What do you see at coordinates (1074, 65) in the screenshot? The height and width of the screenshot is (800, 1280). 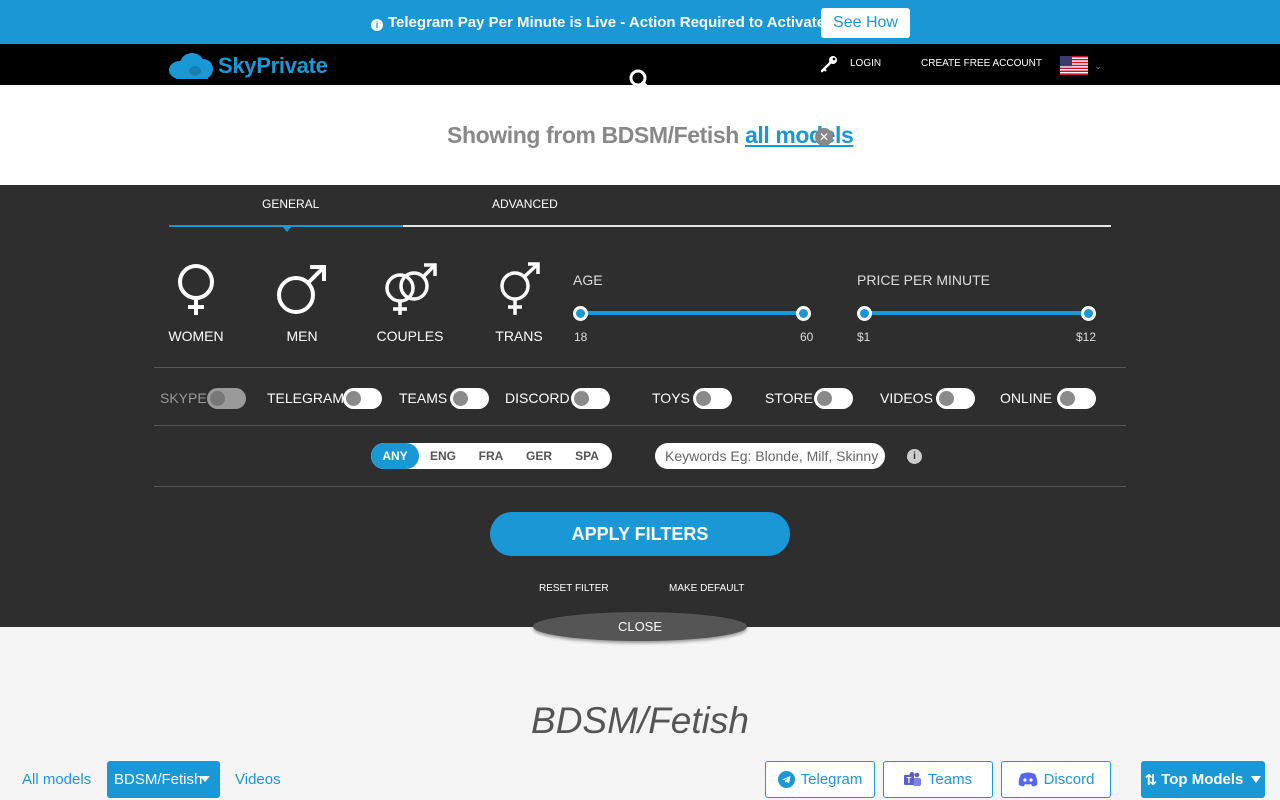 I see `us-flag-icon` at bounding box center [1074, 65].